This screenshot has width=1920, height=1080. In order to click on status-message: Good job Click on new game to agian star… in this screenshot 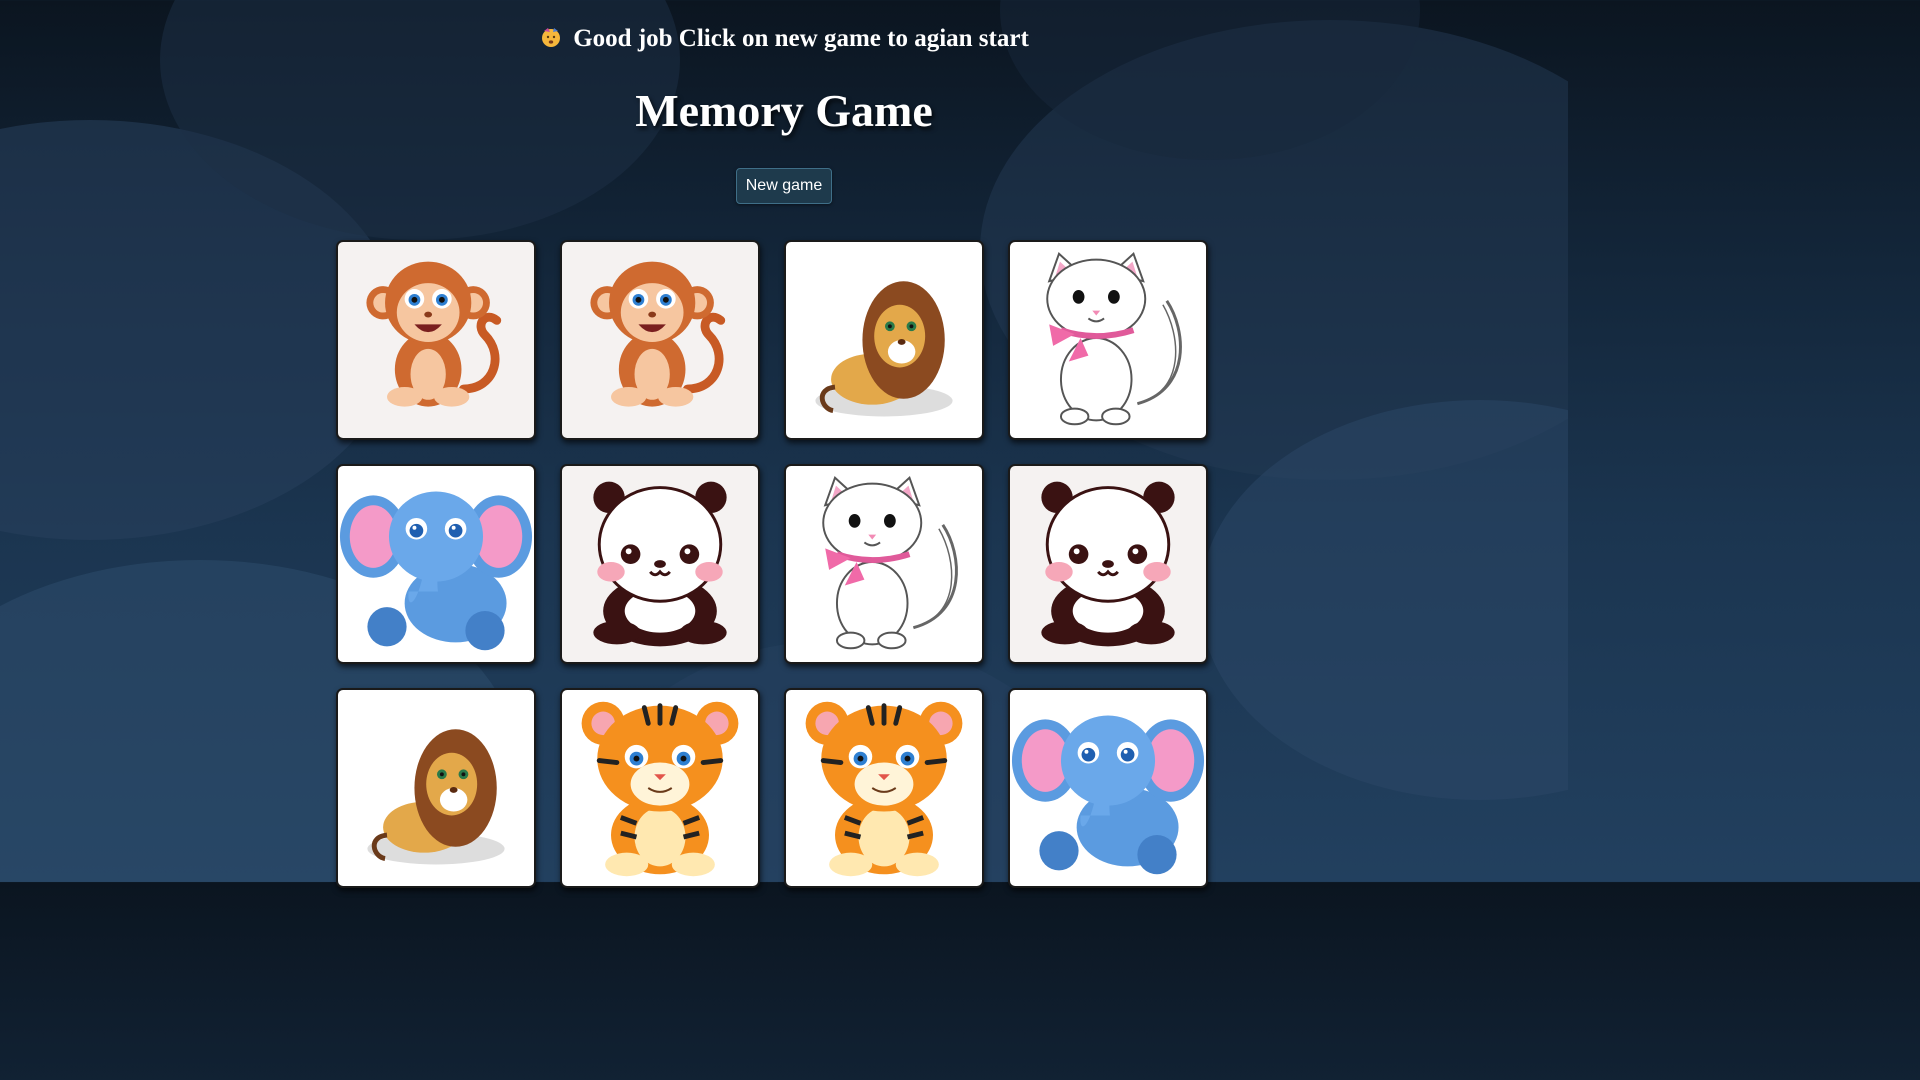, I will do `click(784, 39)`.